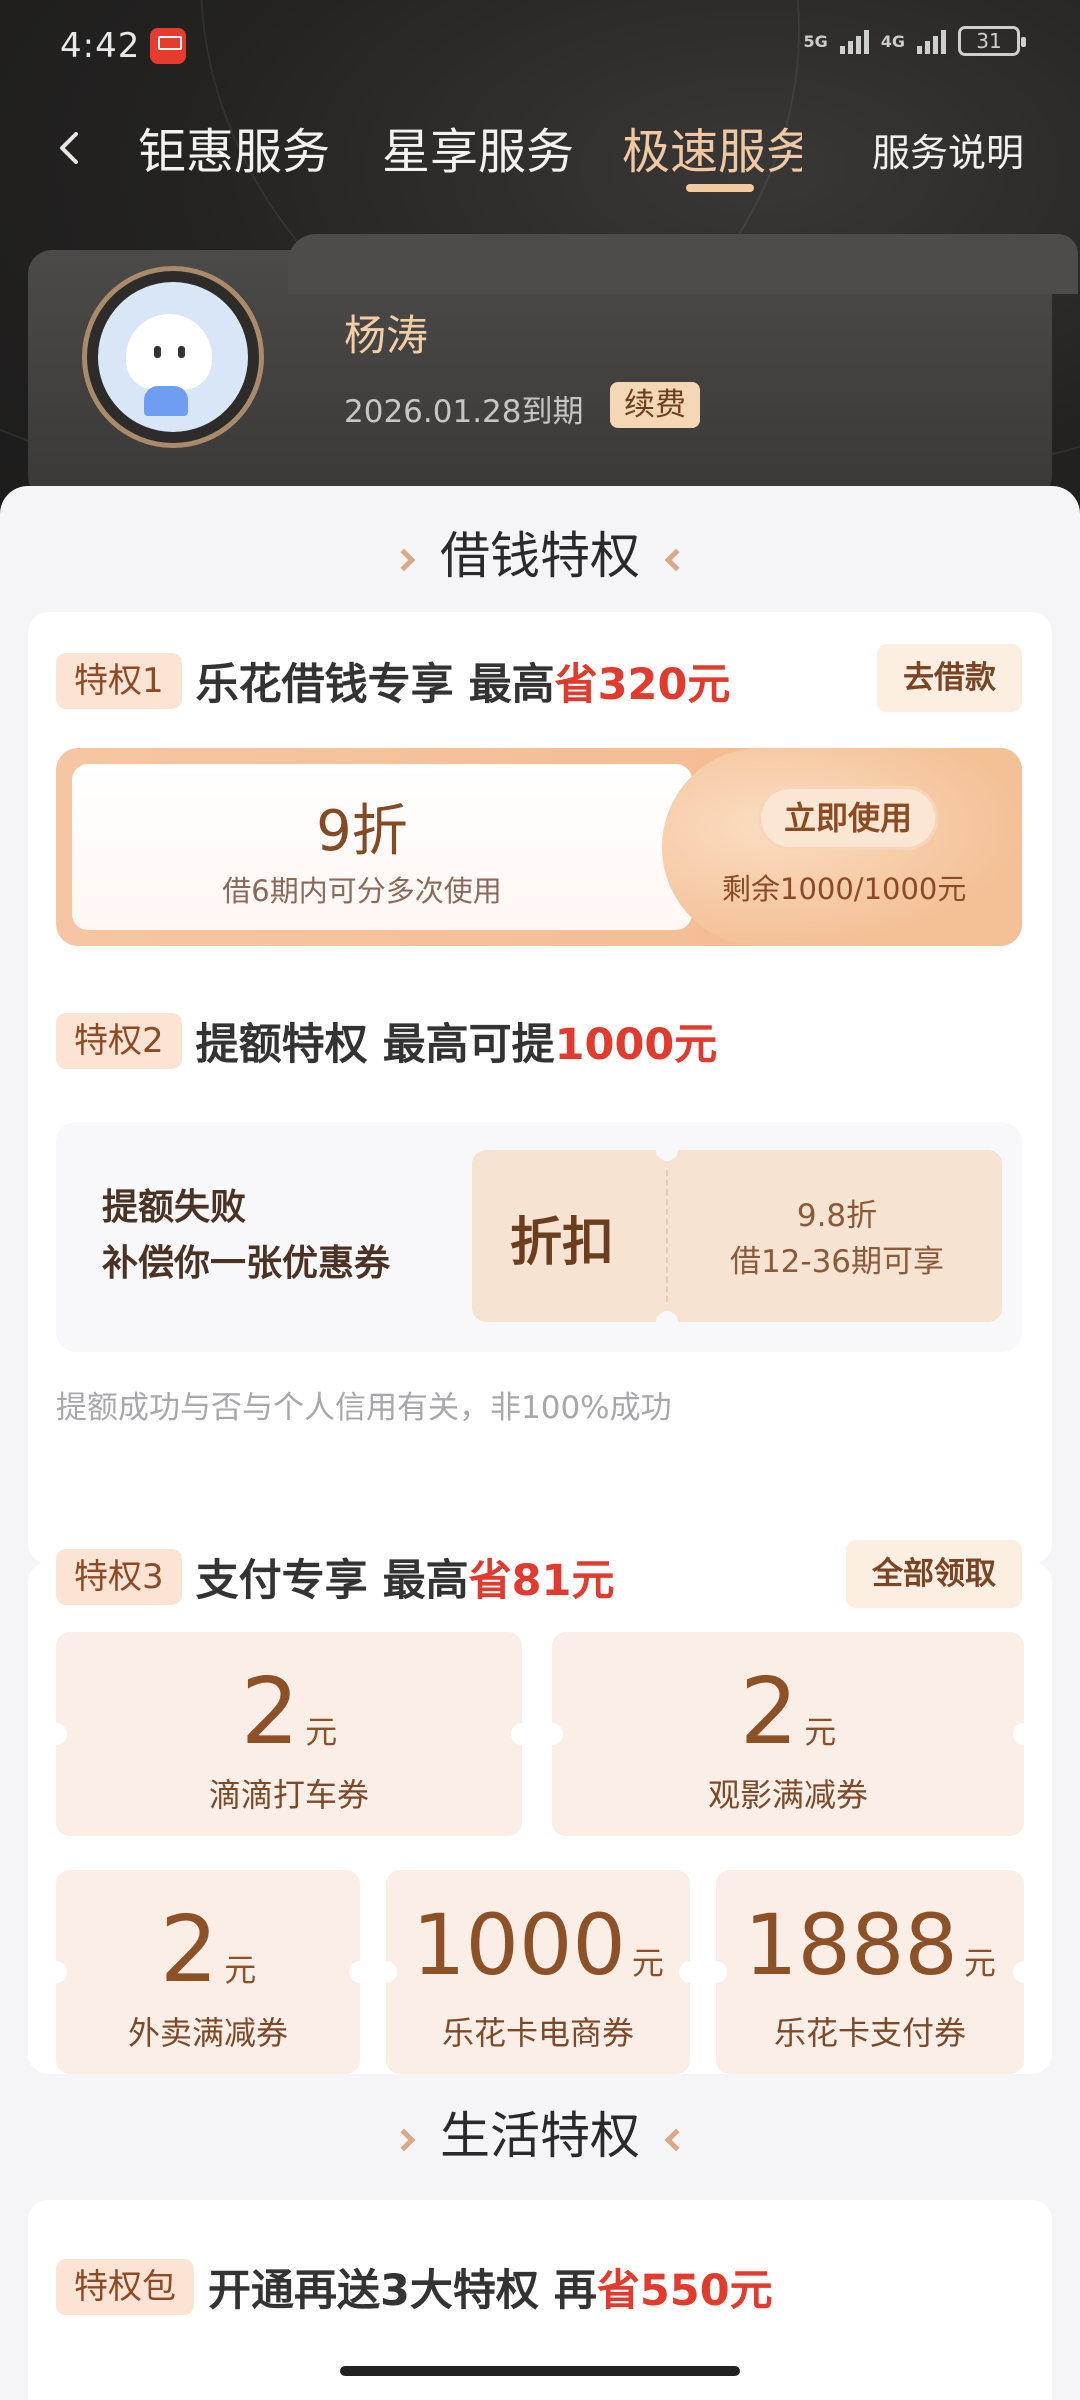 This screenshot has width=1080, height=2400. Describe the element at coordinates (519, 1945) in the screenshot. I see `voucher-amount-number: 1000` at that location.